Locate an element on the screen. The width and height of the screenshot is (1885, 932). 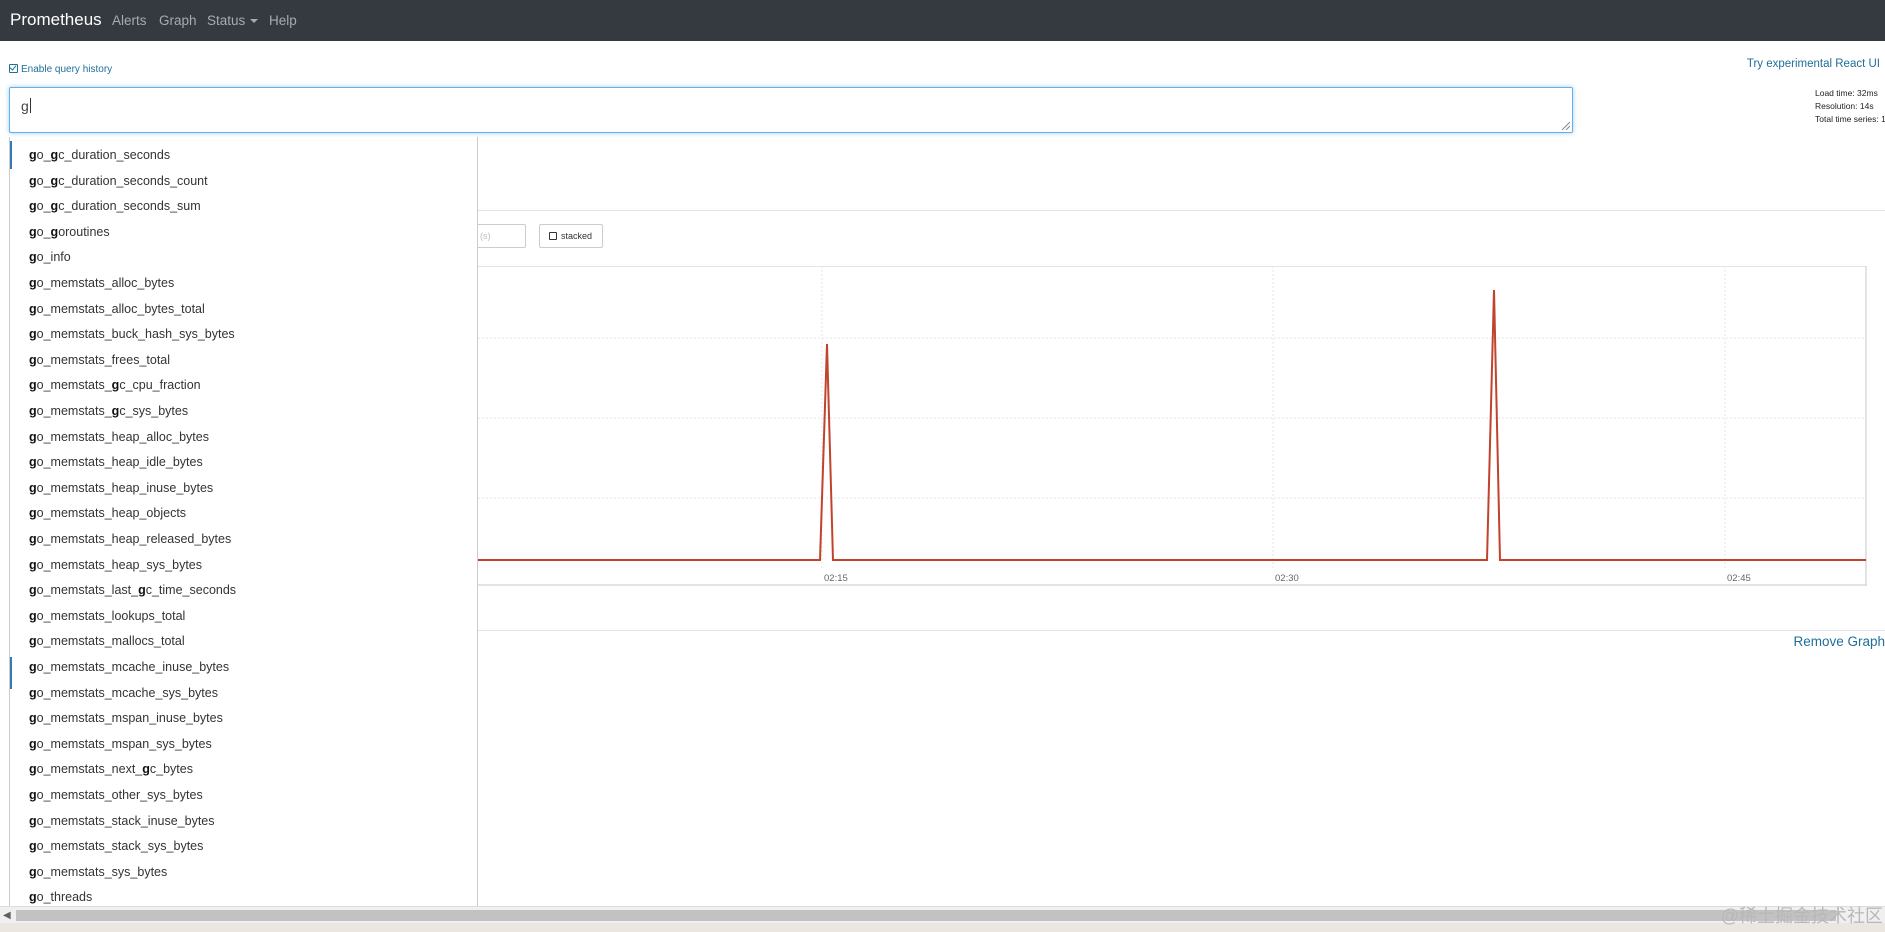
autocomplete-item: go_memstats_stack_inuse_bytes is located at coordinates (122, 821).